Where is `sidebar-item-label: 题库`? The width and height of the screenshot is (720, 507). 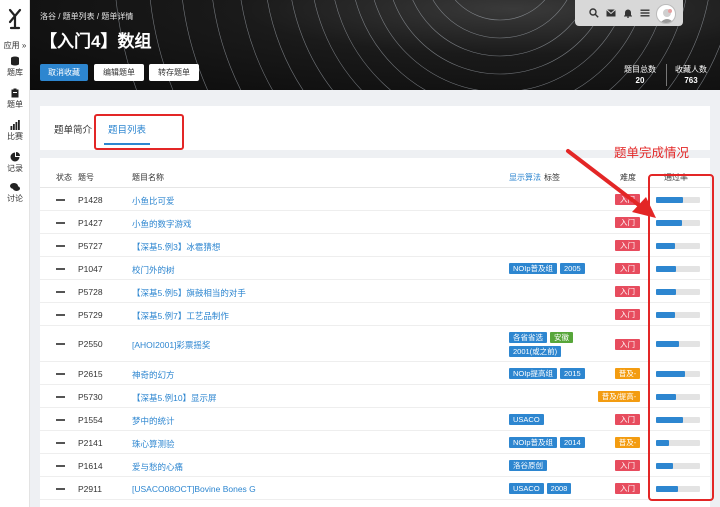 sidebar-item-label: 题库 is located at coordinates (15, 72).